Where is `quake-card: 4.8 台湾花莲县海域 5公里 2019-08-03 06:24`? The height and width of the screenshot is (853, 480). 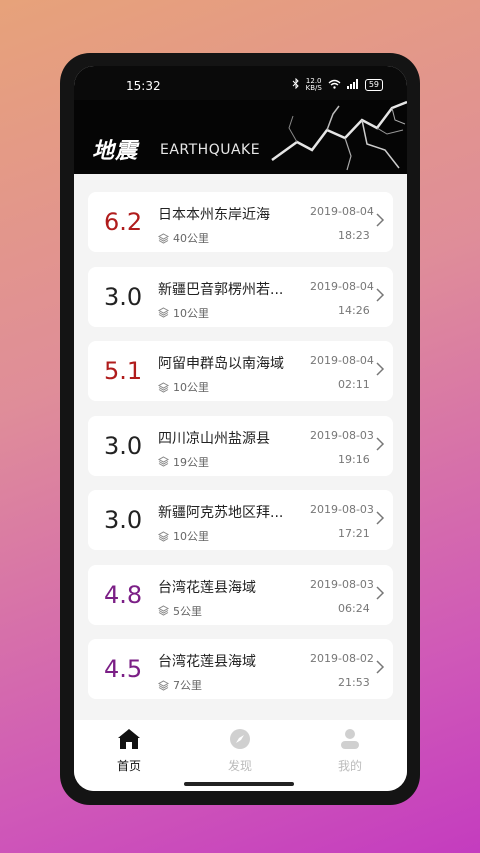 quake-card: 4.8 台湾花莲县海域 5公里 2019-08-03 06:24 is located at coordinates (240, 594).